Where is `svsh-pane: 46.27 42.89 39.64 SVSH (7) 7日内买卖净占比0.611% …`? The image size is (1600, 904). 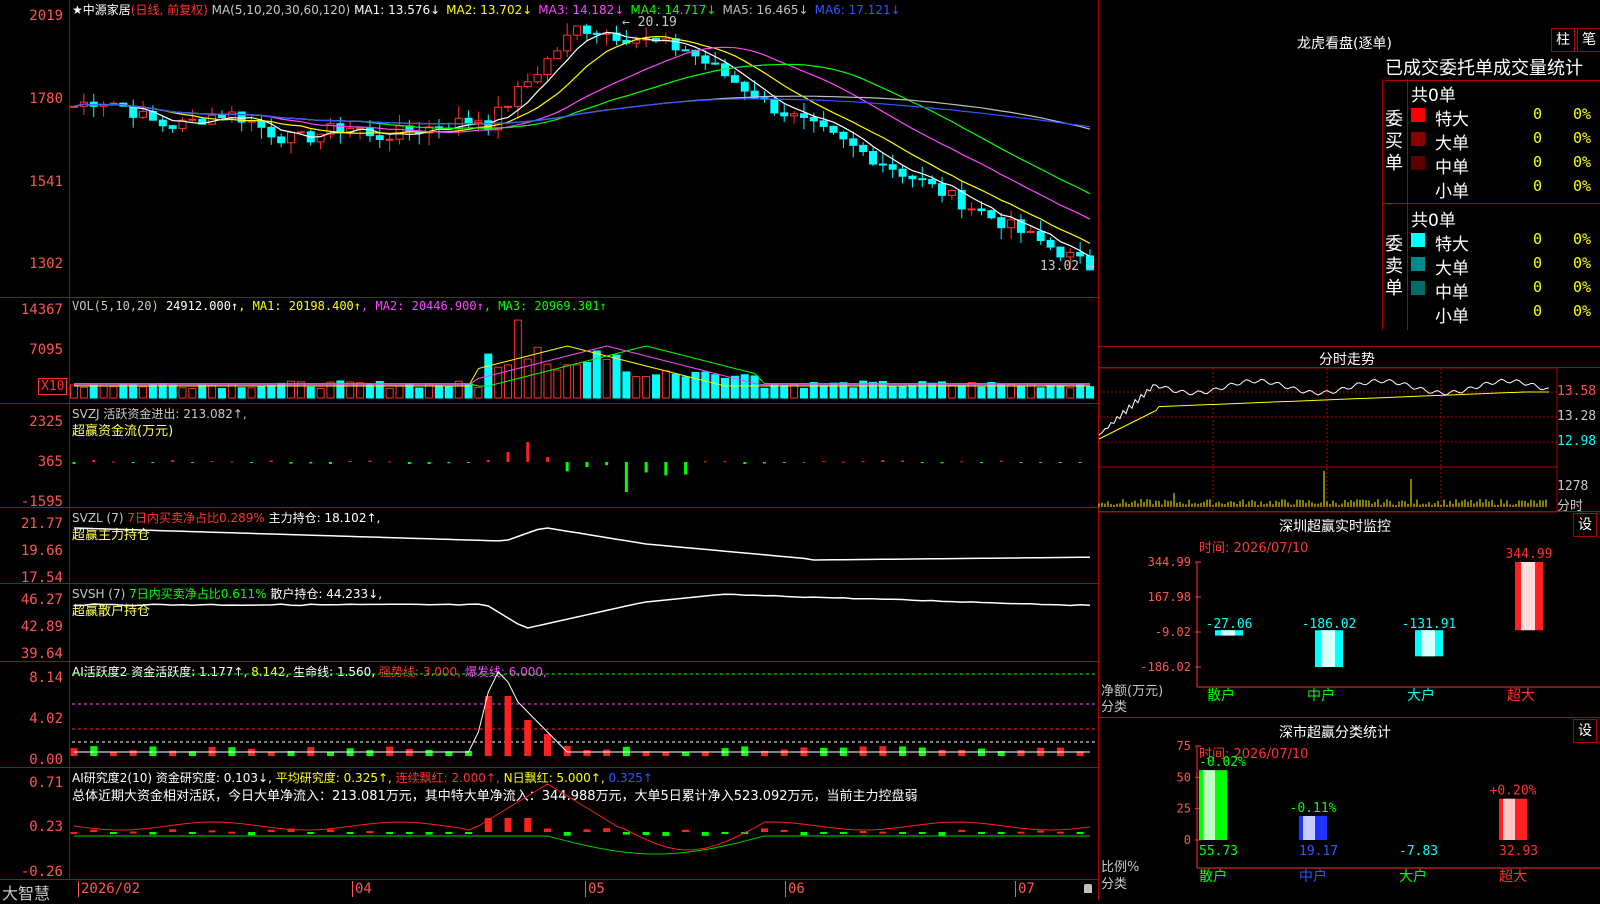
svsh-pane: 46.27 42.89 39.64 SVSH (7) 7日内买卖净占比0.611% … is located at coordinates (549, 623).